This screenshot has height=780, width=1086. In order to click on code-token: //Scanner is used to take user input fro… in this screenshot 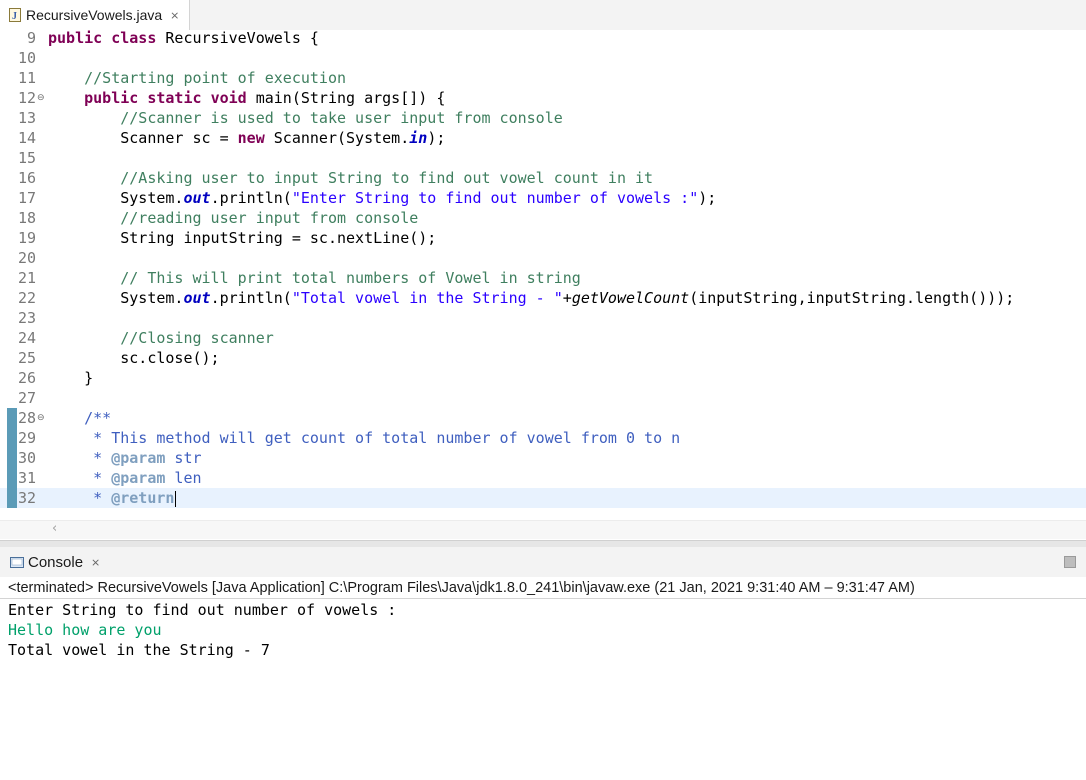, I will do `click(341, 118)`.